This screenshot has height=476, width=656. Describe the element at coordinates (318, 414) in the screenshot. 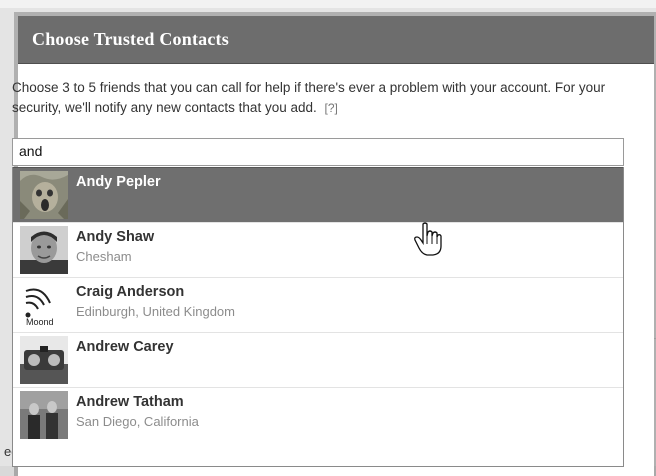

I see `suggestion-item: Andrew Tatham San Diego, California` at that location.